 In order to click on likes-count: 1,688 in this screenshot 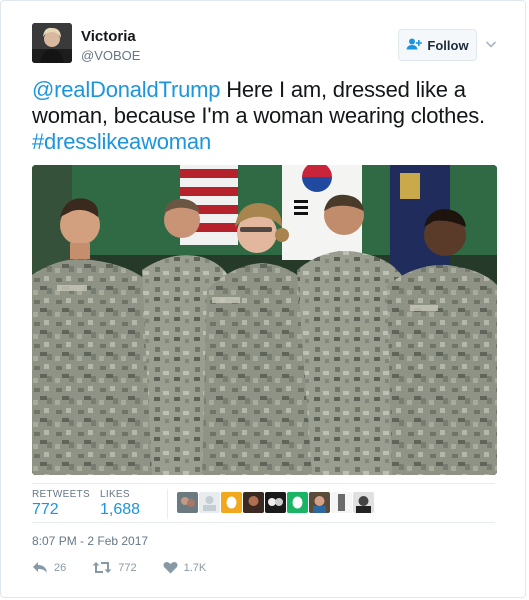, I will do `click(120, 510)`.